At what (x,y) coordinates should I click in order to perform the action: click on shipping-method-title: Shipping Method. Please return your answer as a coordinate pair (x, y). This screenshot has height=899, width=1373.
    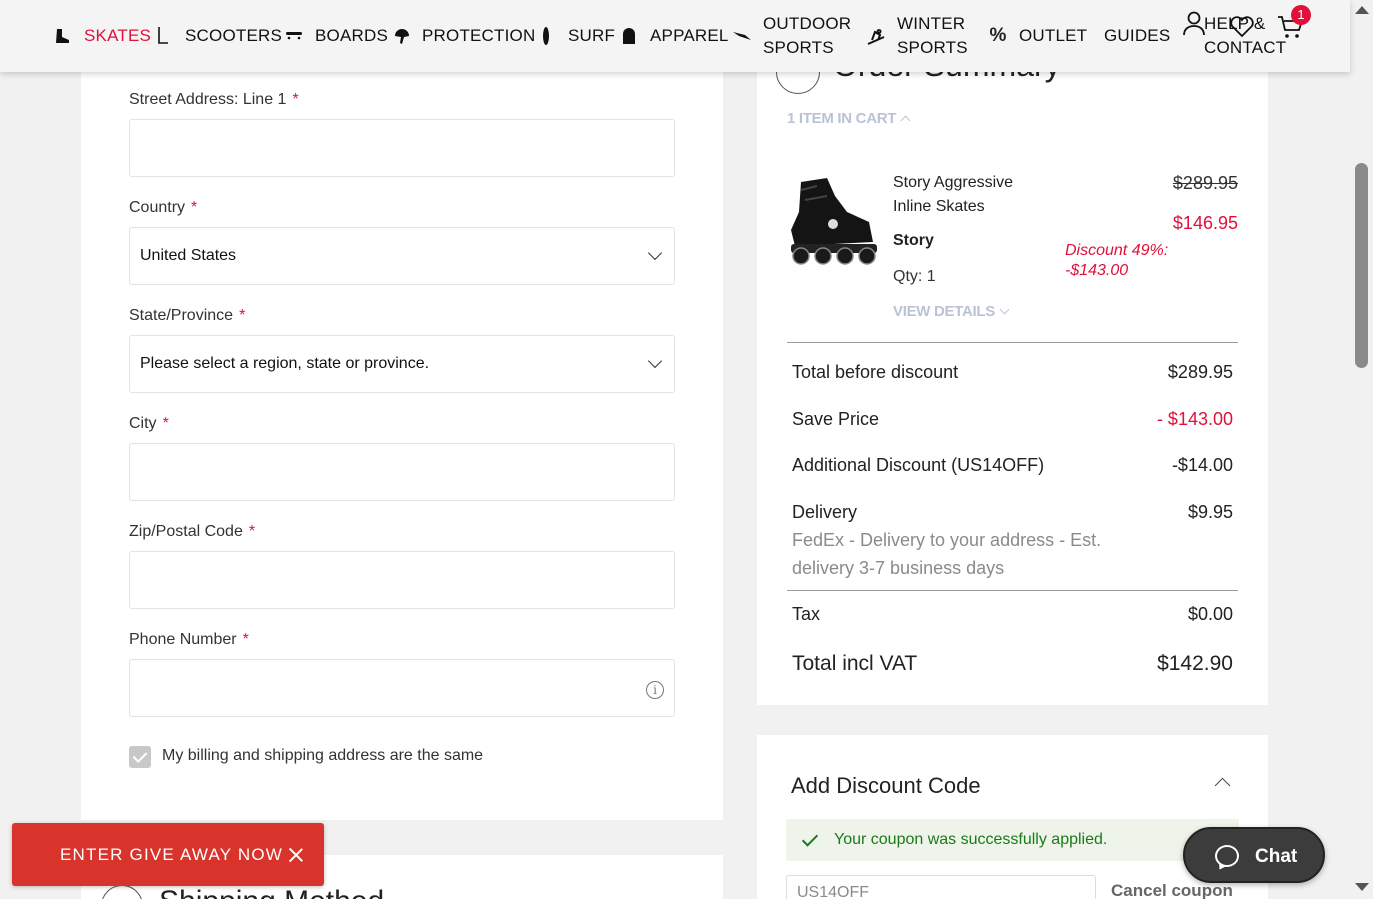
    Looking at the image, I should click on (271, 892).